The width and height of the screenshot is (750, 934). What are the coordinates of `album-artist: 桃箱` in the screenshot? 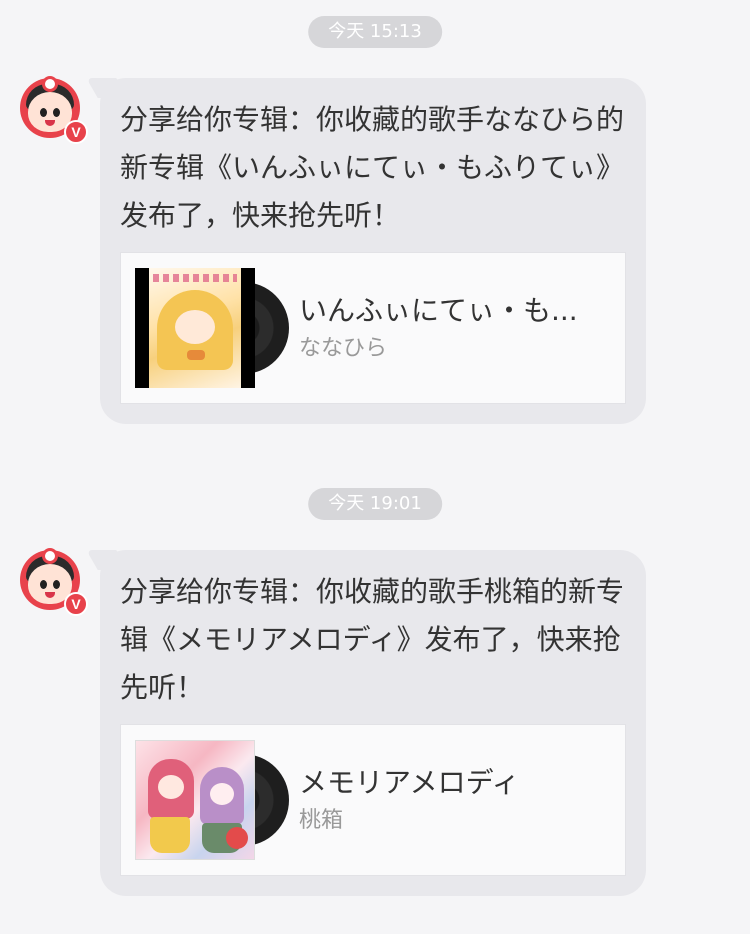 It's located at (321, 820).